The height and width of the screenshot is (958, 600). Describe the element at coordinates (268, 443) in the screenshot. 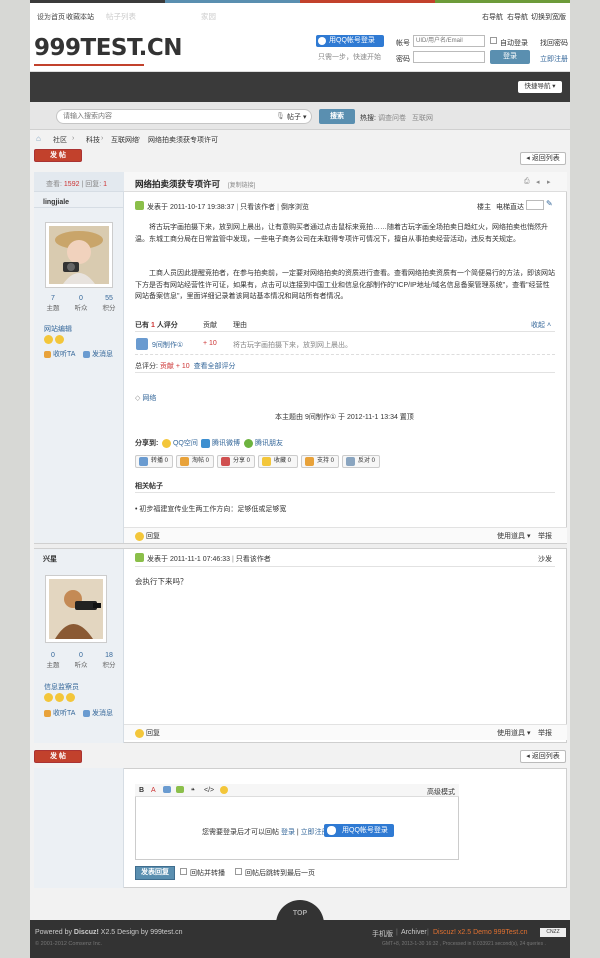

I see `share-tfriends-label: 腾讯朋友` at that location.